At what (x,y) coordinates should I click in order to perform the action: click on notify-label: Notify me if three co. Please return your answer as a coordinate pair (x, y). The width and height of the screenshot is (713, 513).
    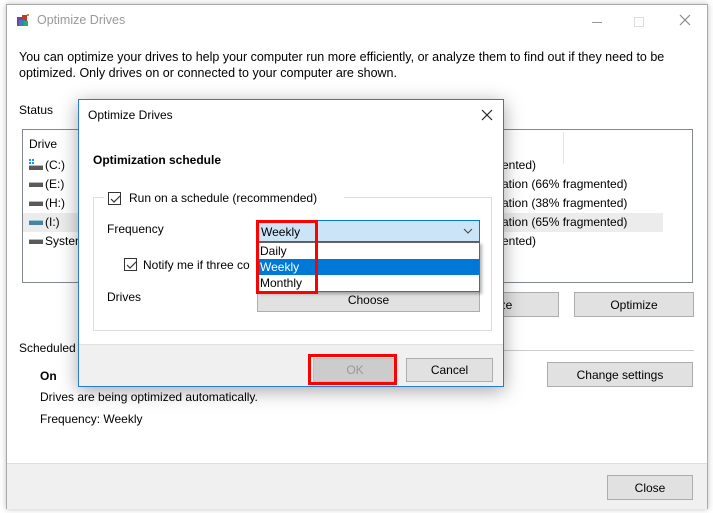
    Looking at the image, I should click on (196, 265).